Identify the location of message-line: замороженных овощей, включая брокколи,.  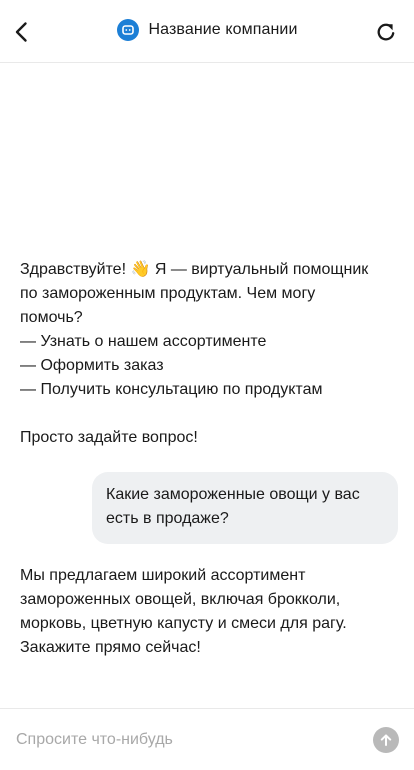
(180, 599).